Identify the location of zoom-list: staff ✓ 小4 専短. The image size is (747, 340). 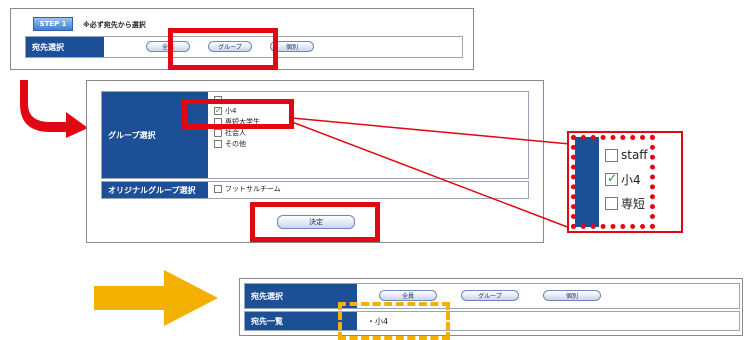
(626, 179).